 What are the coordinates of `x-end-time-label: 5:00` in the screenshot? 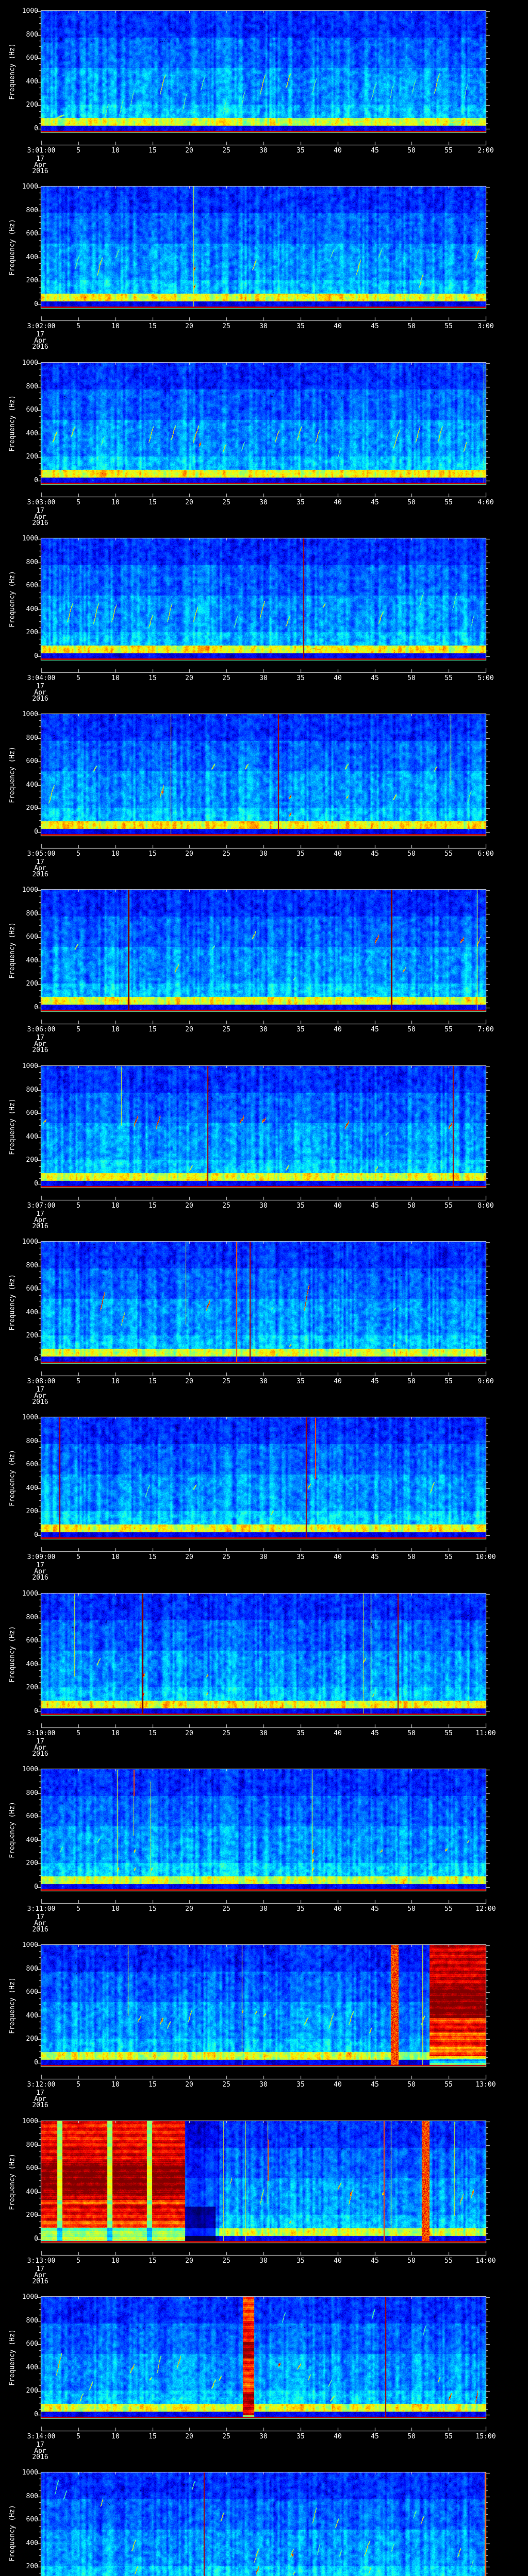 It's located at (485, 678).